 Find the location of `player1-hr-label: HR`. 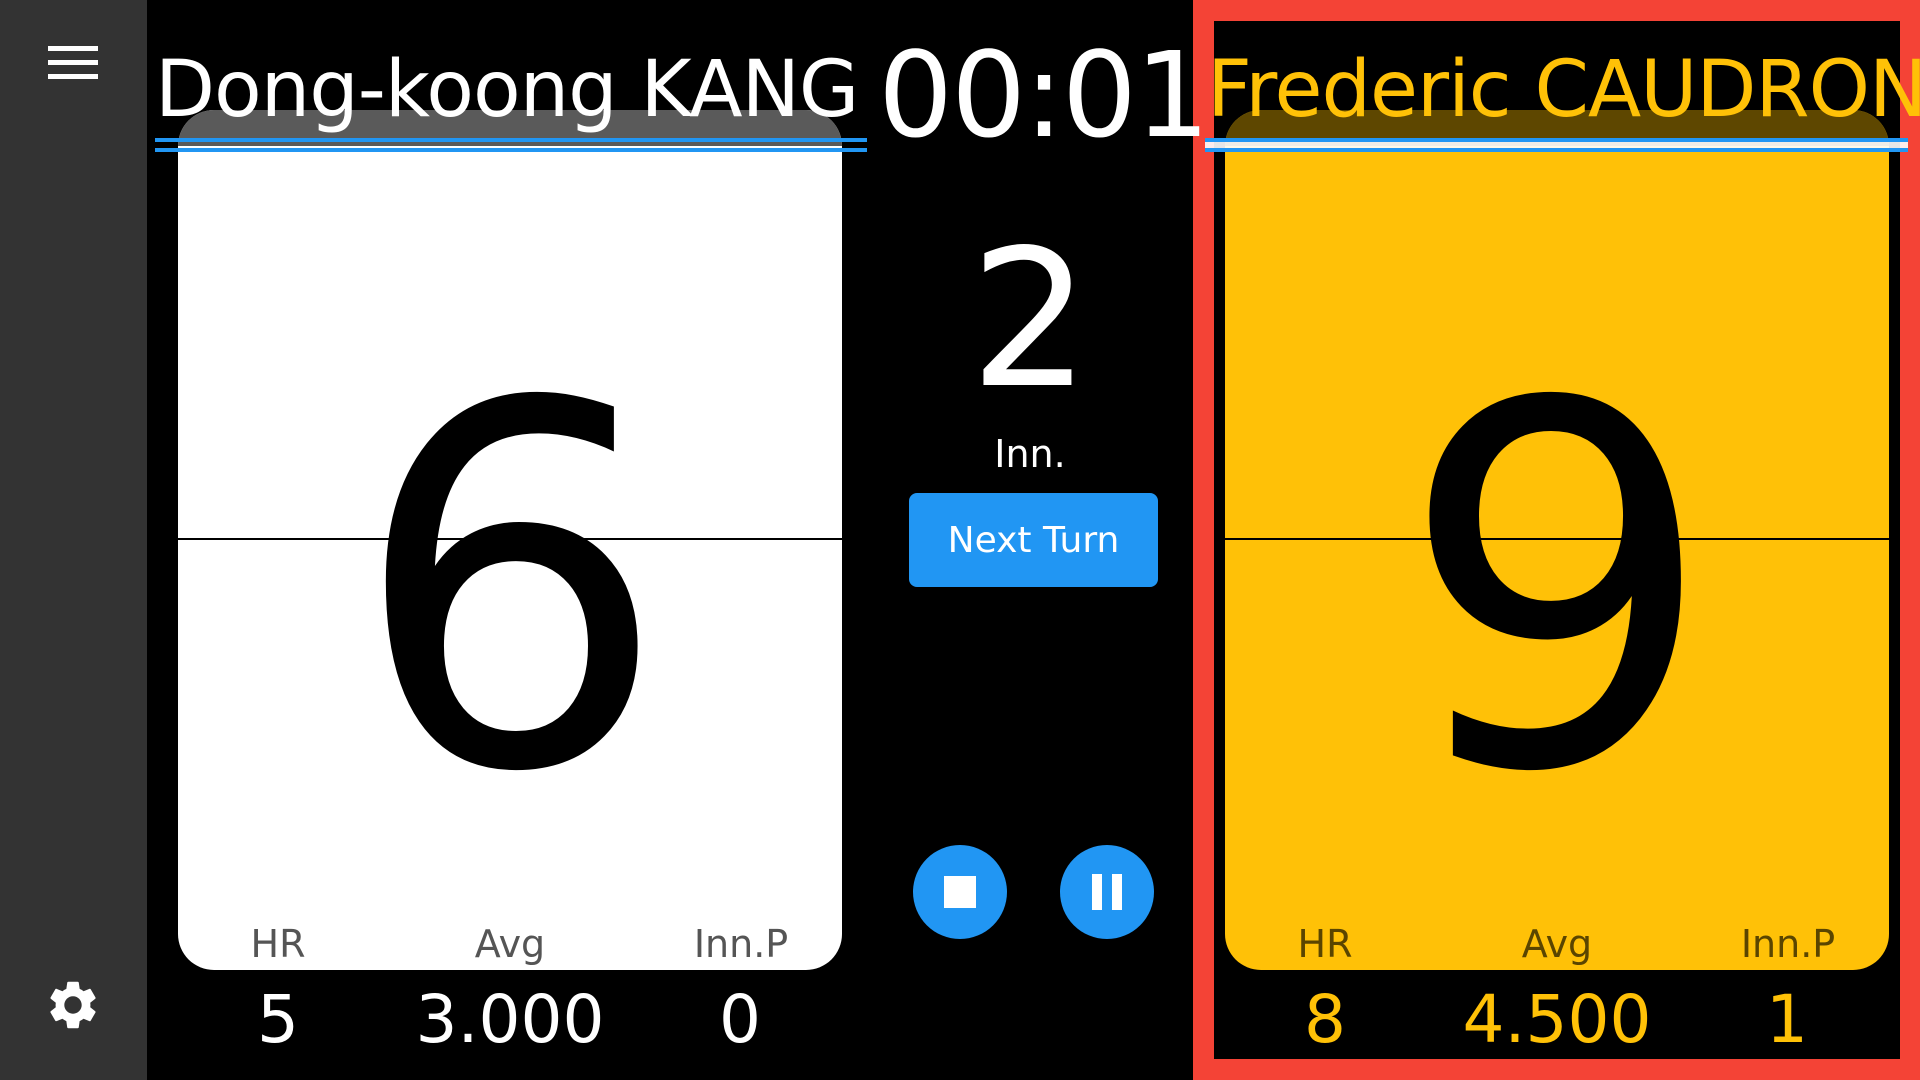

player1-hr-label: HR is located at coordinates (278, 944).